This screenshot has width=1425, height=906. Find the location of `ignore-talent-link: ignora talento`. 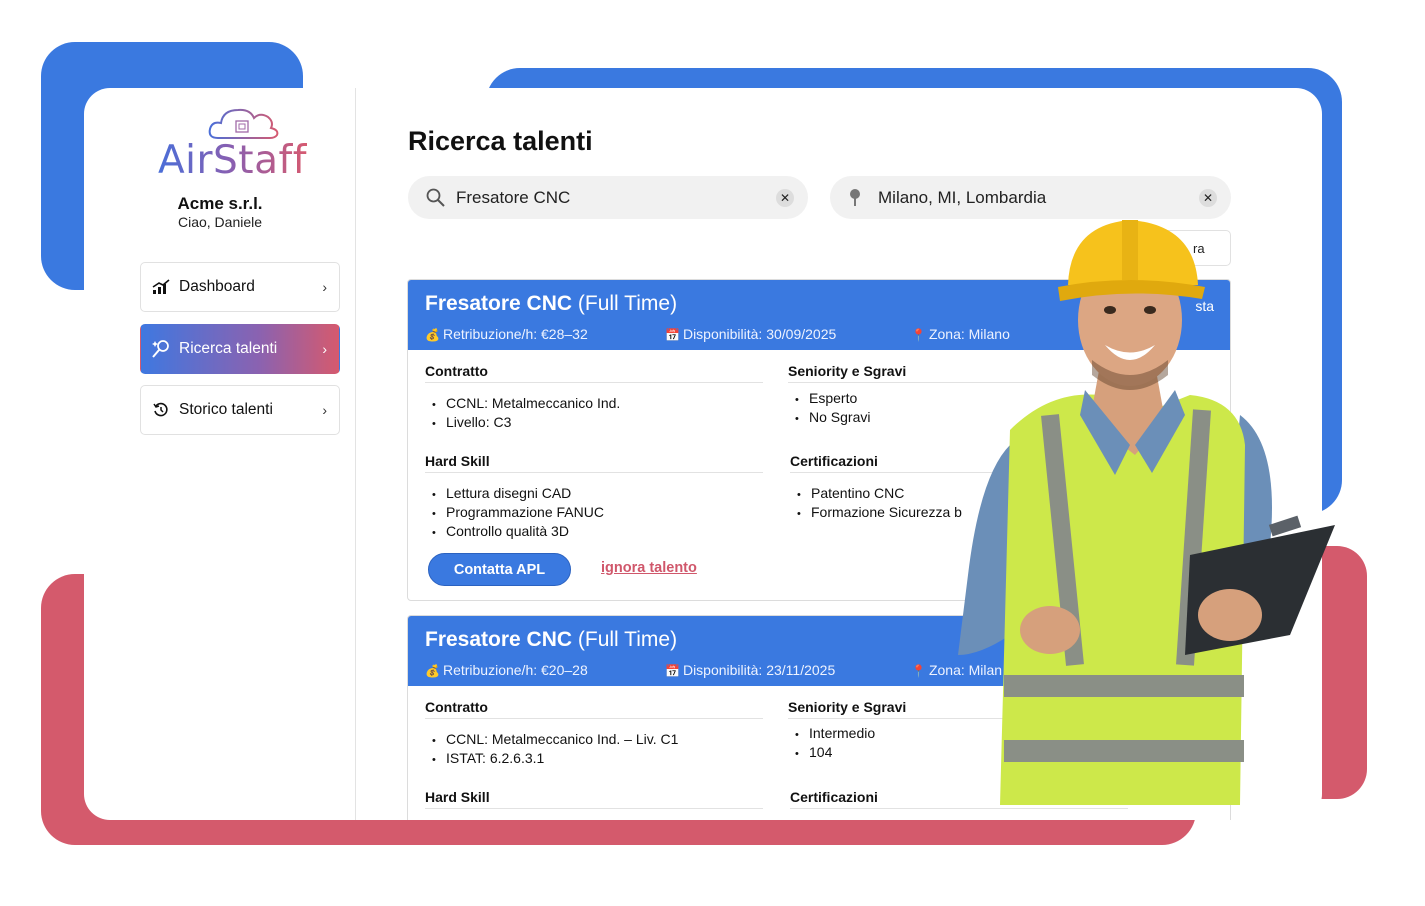

ignore-talent-link: ignora talento is located at coordinates (649, 568).